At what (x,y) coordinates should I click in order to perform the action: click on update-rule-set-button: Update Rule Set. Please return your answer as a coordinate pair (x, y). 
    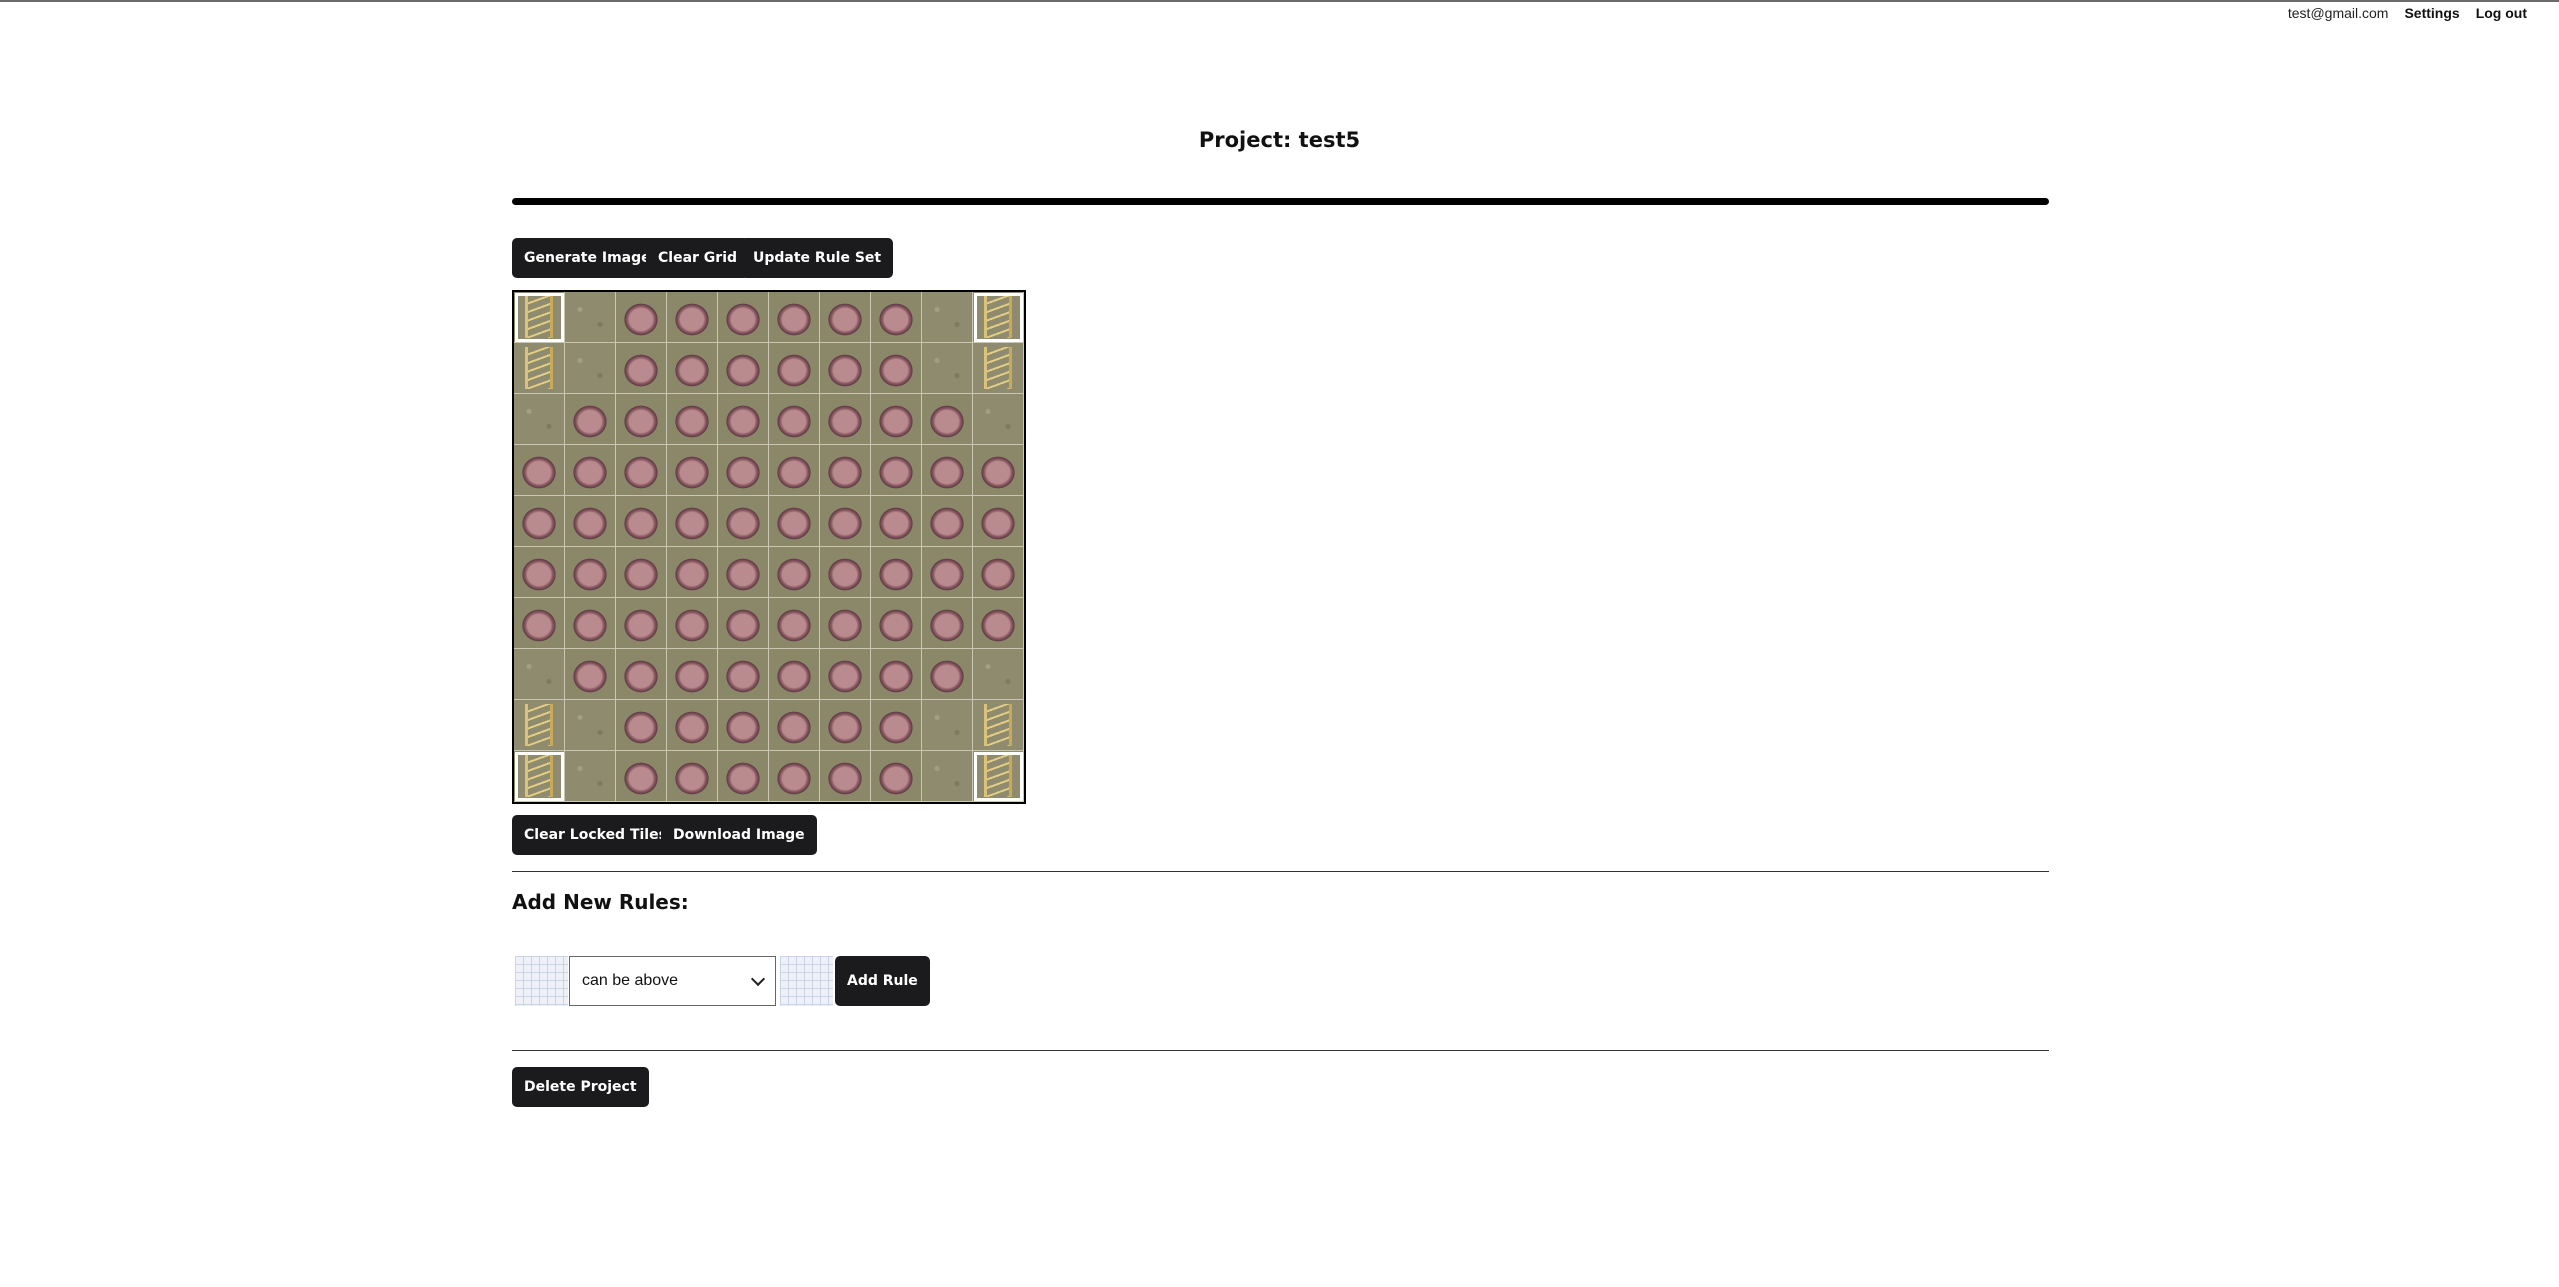
    Looking at the image, I should click on (817, 258).